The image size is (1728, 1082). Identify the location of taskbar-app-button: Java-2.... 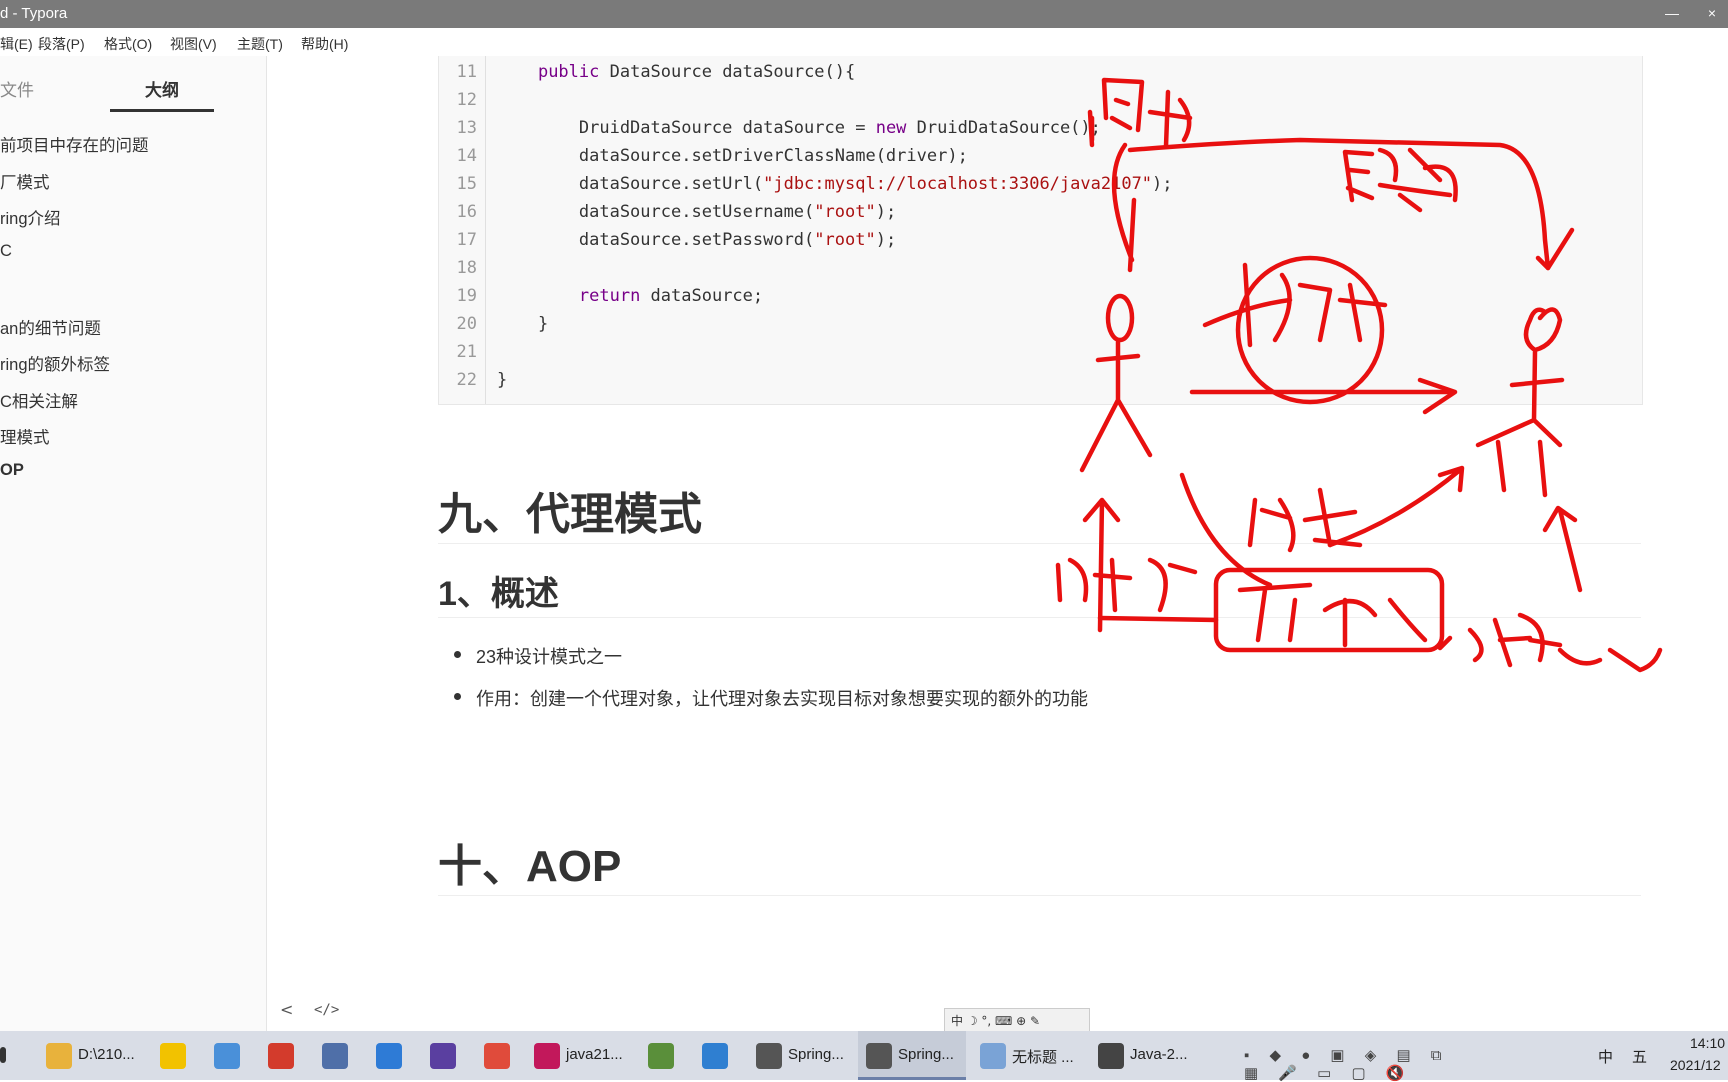
(1145, 1055).